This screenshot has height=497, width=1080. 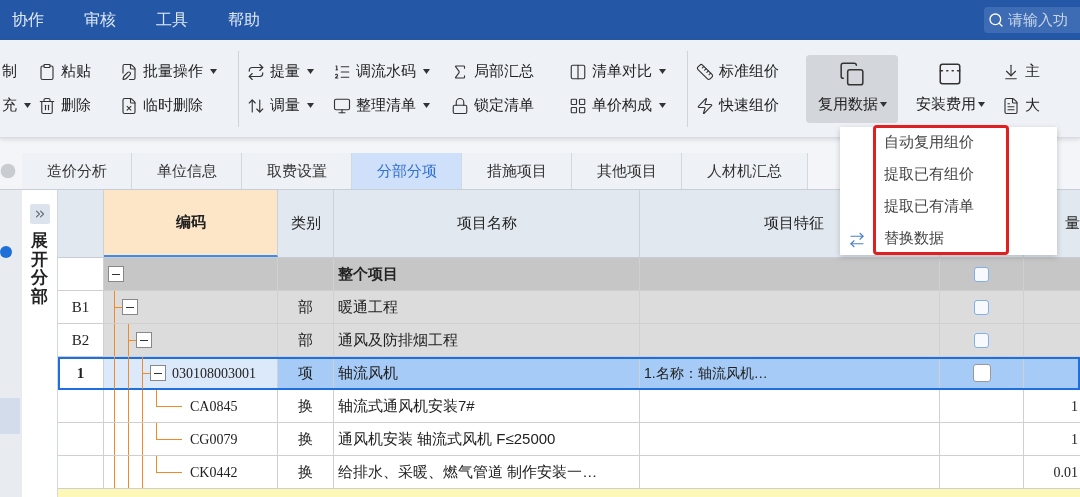 I want to click on table-row: CG0079 换 通风机安装 轴流式风机 F≤25000 1, so click(x=569, y=439).